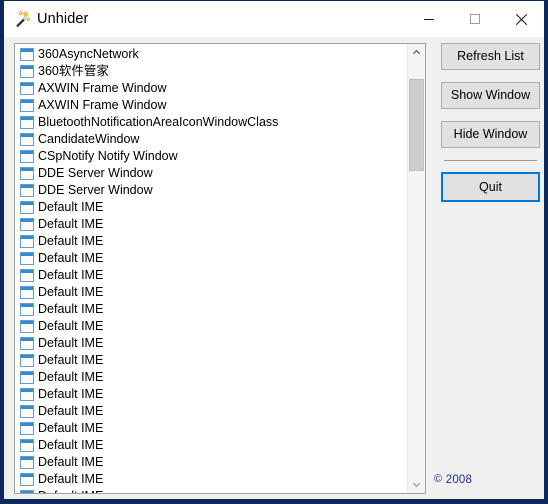 The height and width of the screenshot is (504, 548). Describe the element at coordinates (108, 156) in the screenshot. I see `list-item-label: CSpNotify Notify Window` at that location.